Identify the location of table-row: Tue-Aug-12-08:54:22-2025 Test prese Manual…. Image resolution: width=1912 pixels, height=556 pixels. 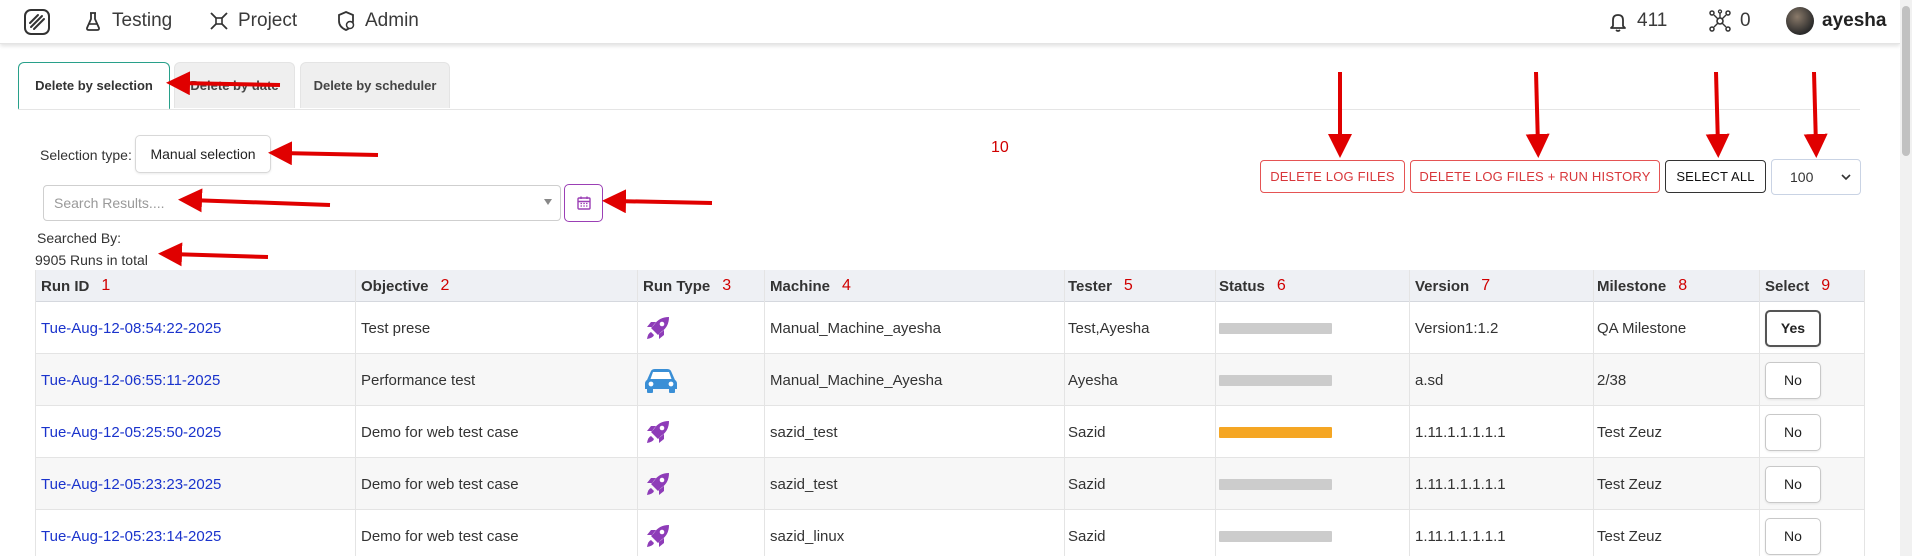
(950, 328).